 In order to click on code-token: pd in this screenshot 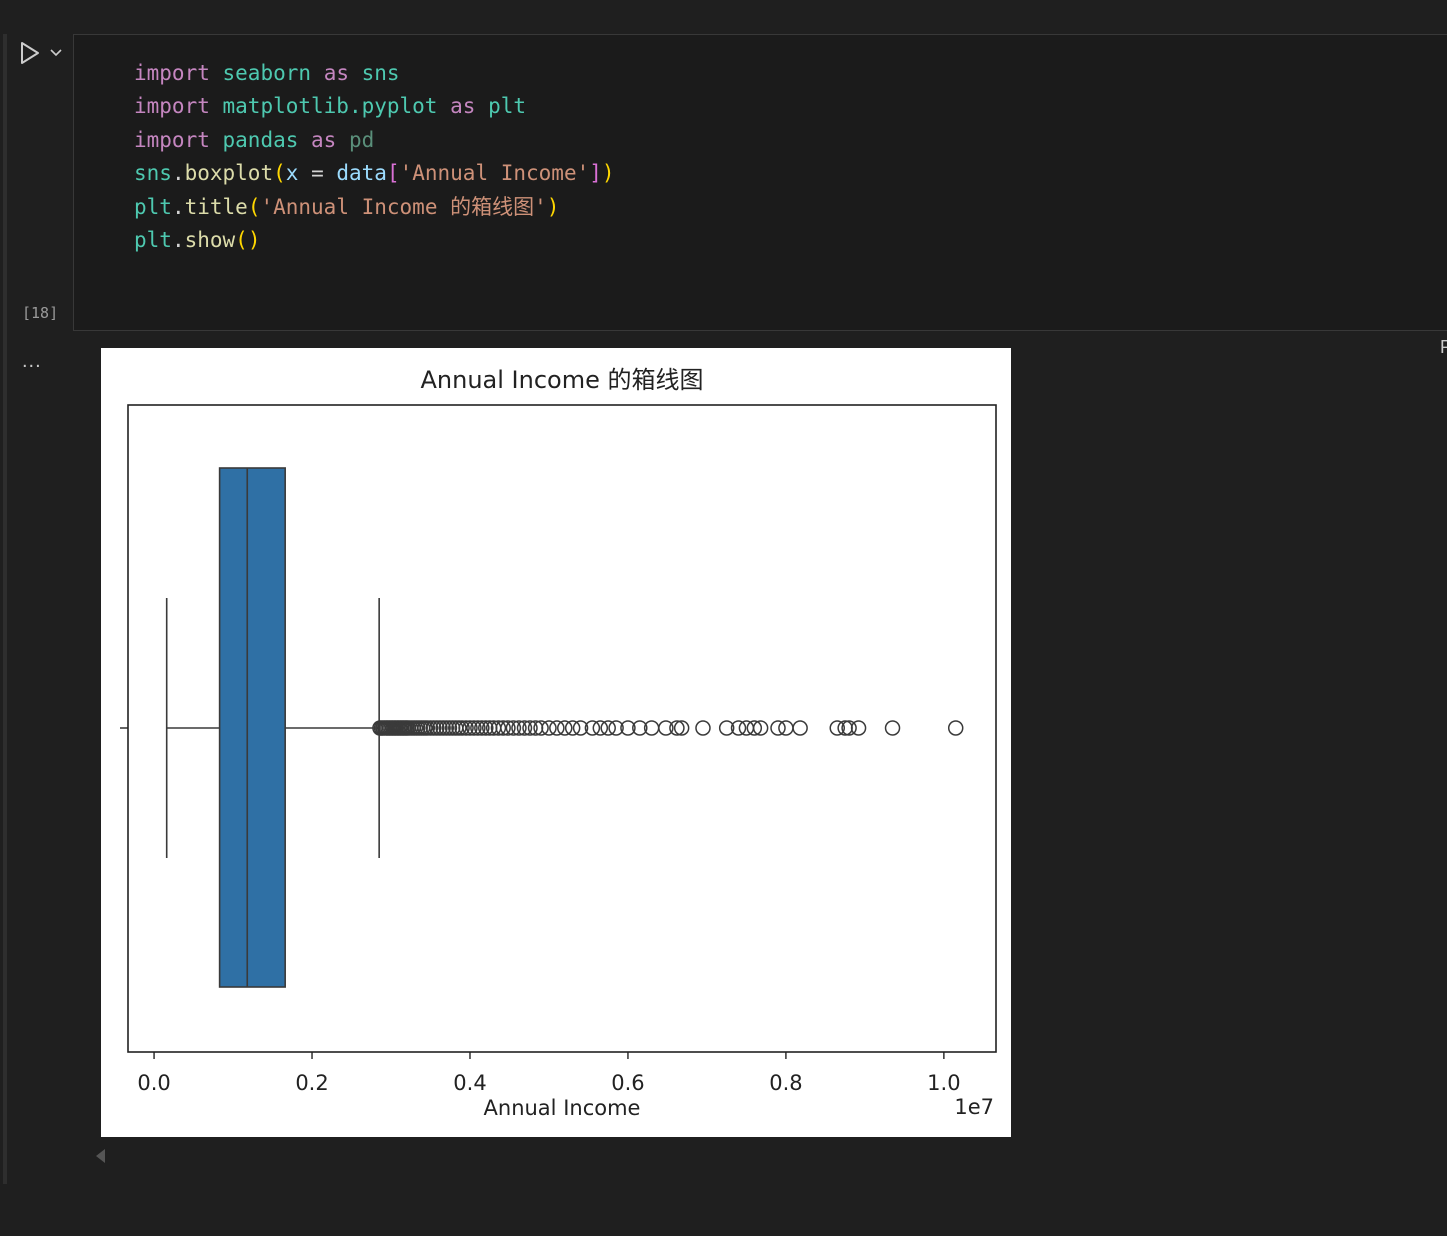, I will do `click(361, 139)`.